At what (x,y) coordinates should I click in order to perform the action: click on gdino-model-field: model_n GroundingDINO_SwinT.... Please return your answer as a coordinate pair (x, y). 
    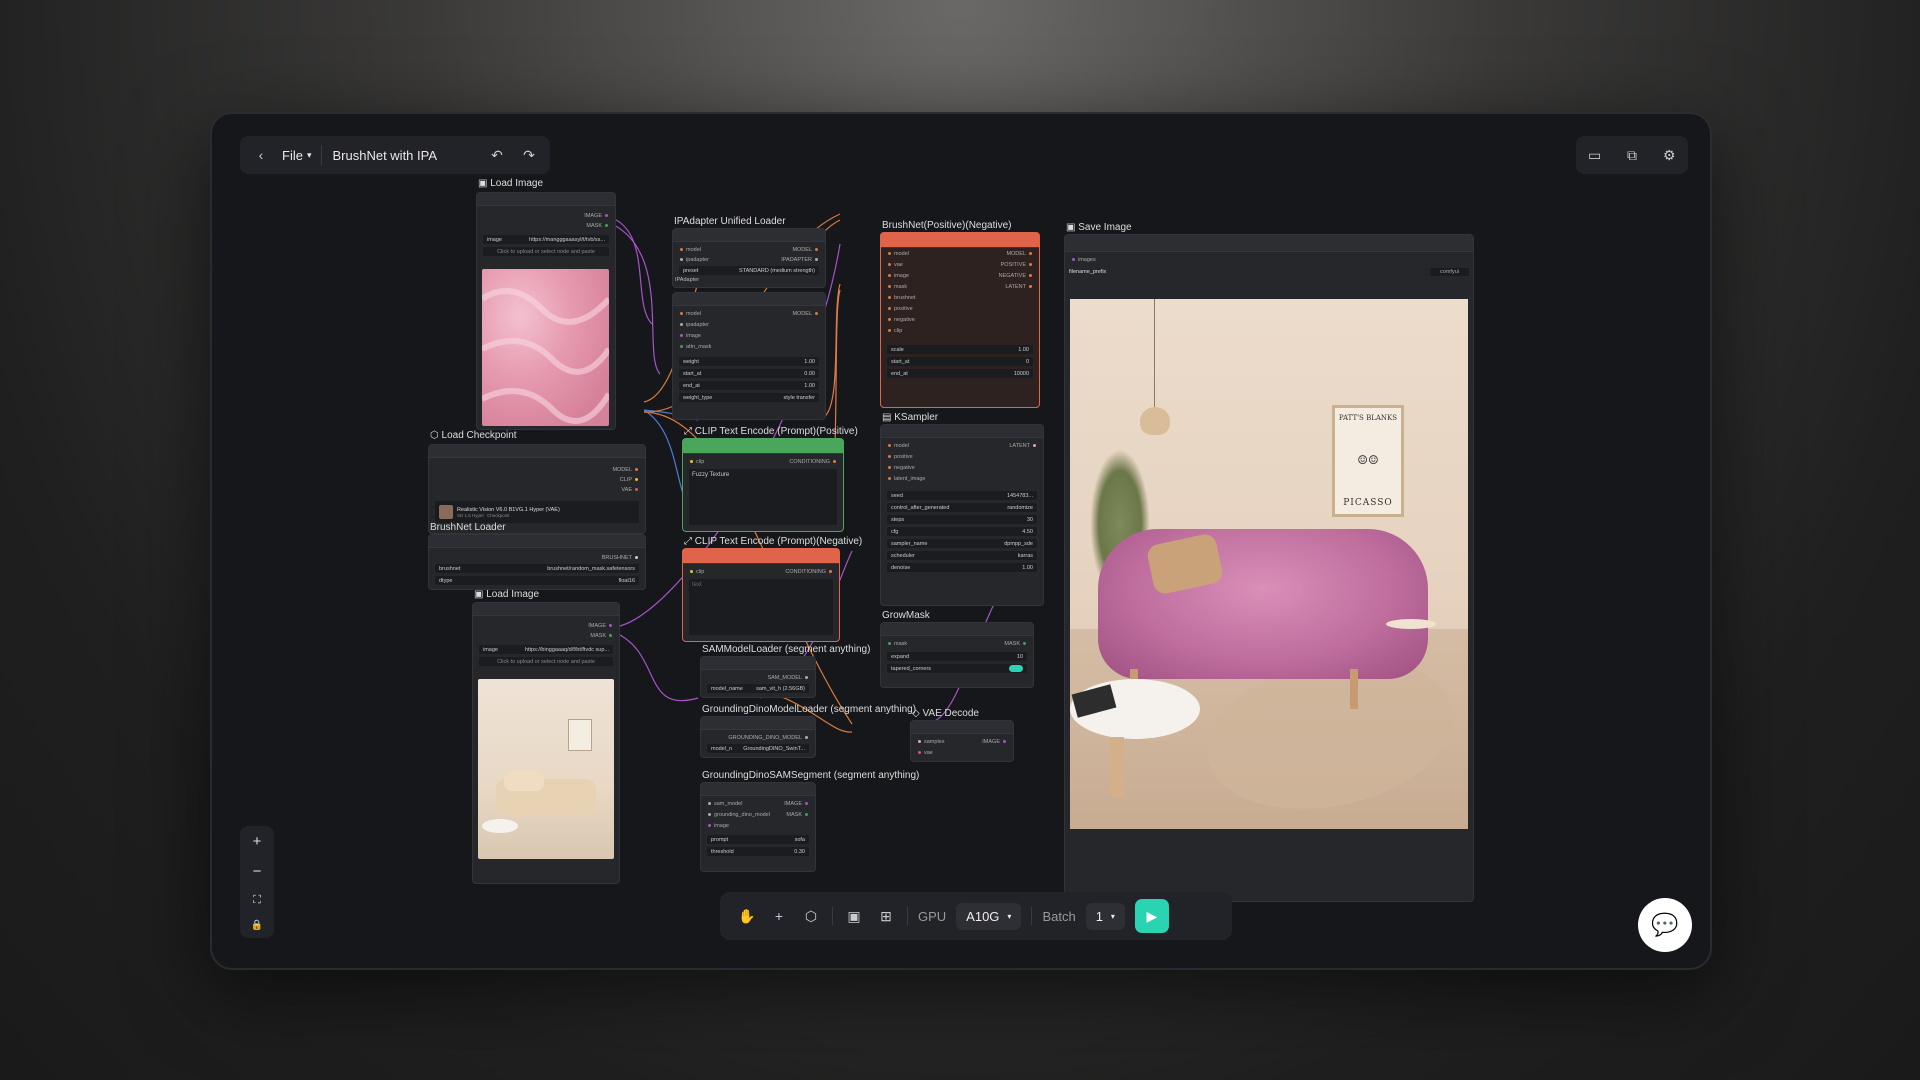
    Looking at the image, I should click on (758, 748).